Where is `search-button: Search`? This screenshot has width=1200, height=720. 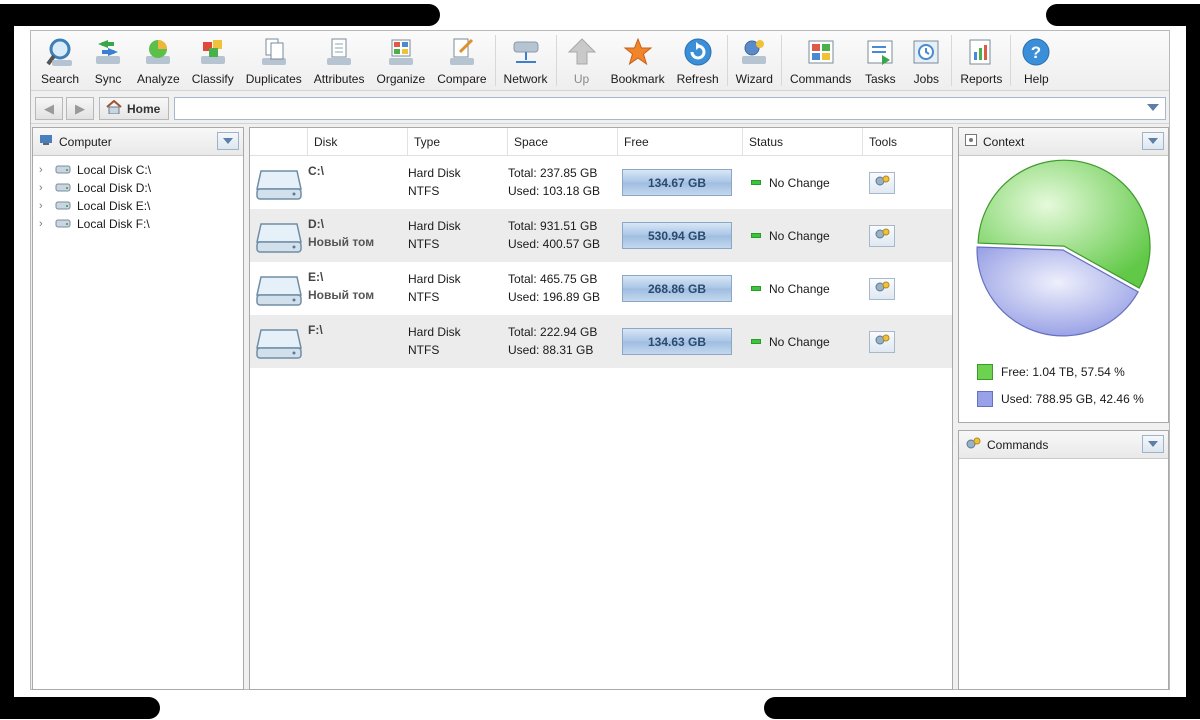 search-button: Search is located at coordinates (60, 60).